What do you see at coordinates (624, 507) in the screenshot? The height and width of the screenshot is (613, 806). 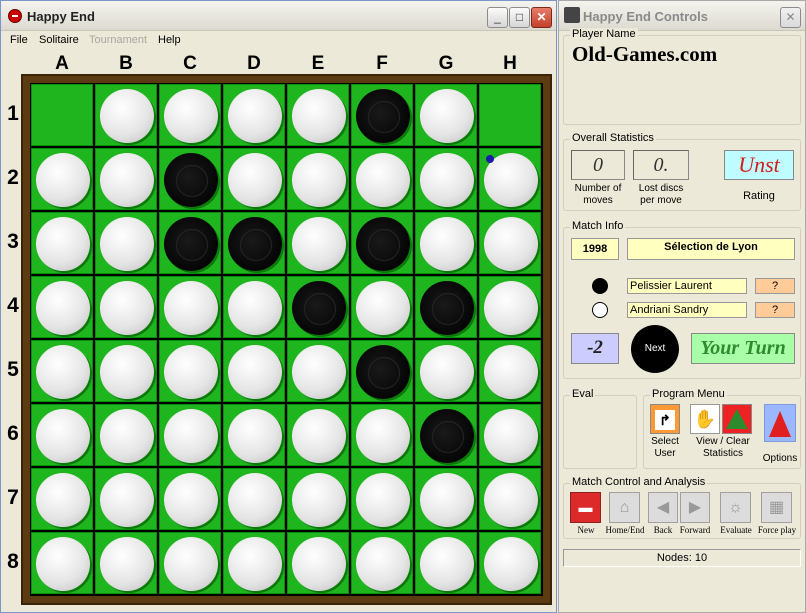 I see `home-end-button: ⌂` at bounding box center [624, 507].